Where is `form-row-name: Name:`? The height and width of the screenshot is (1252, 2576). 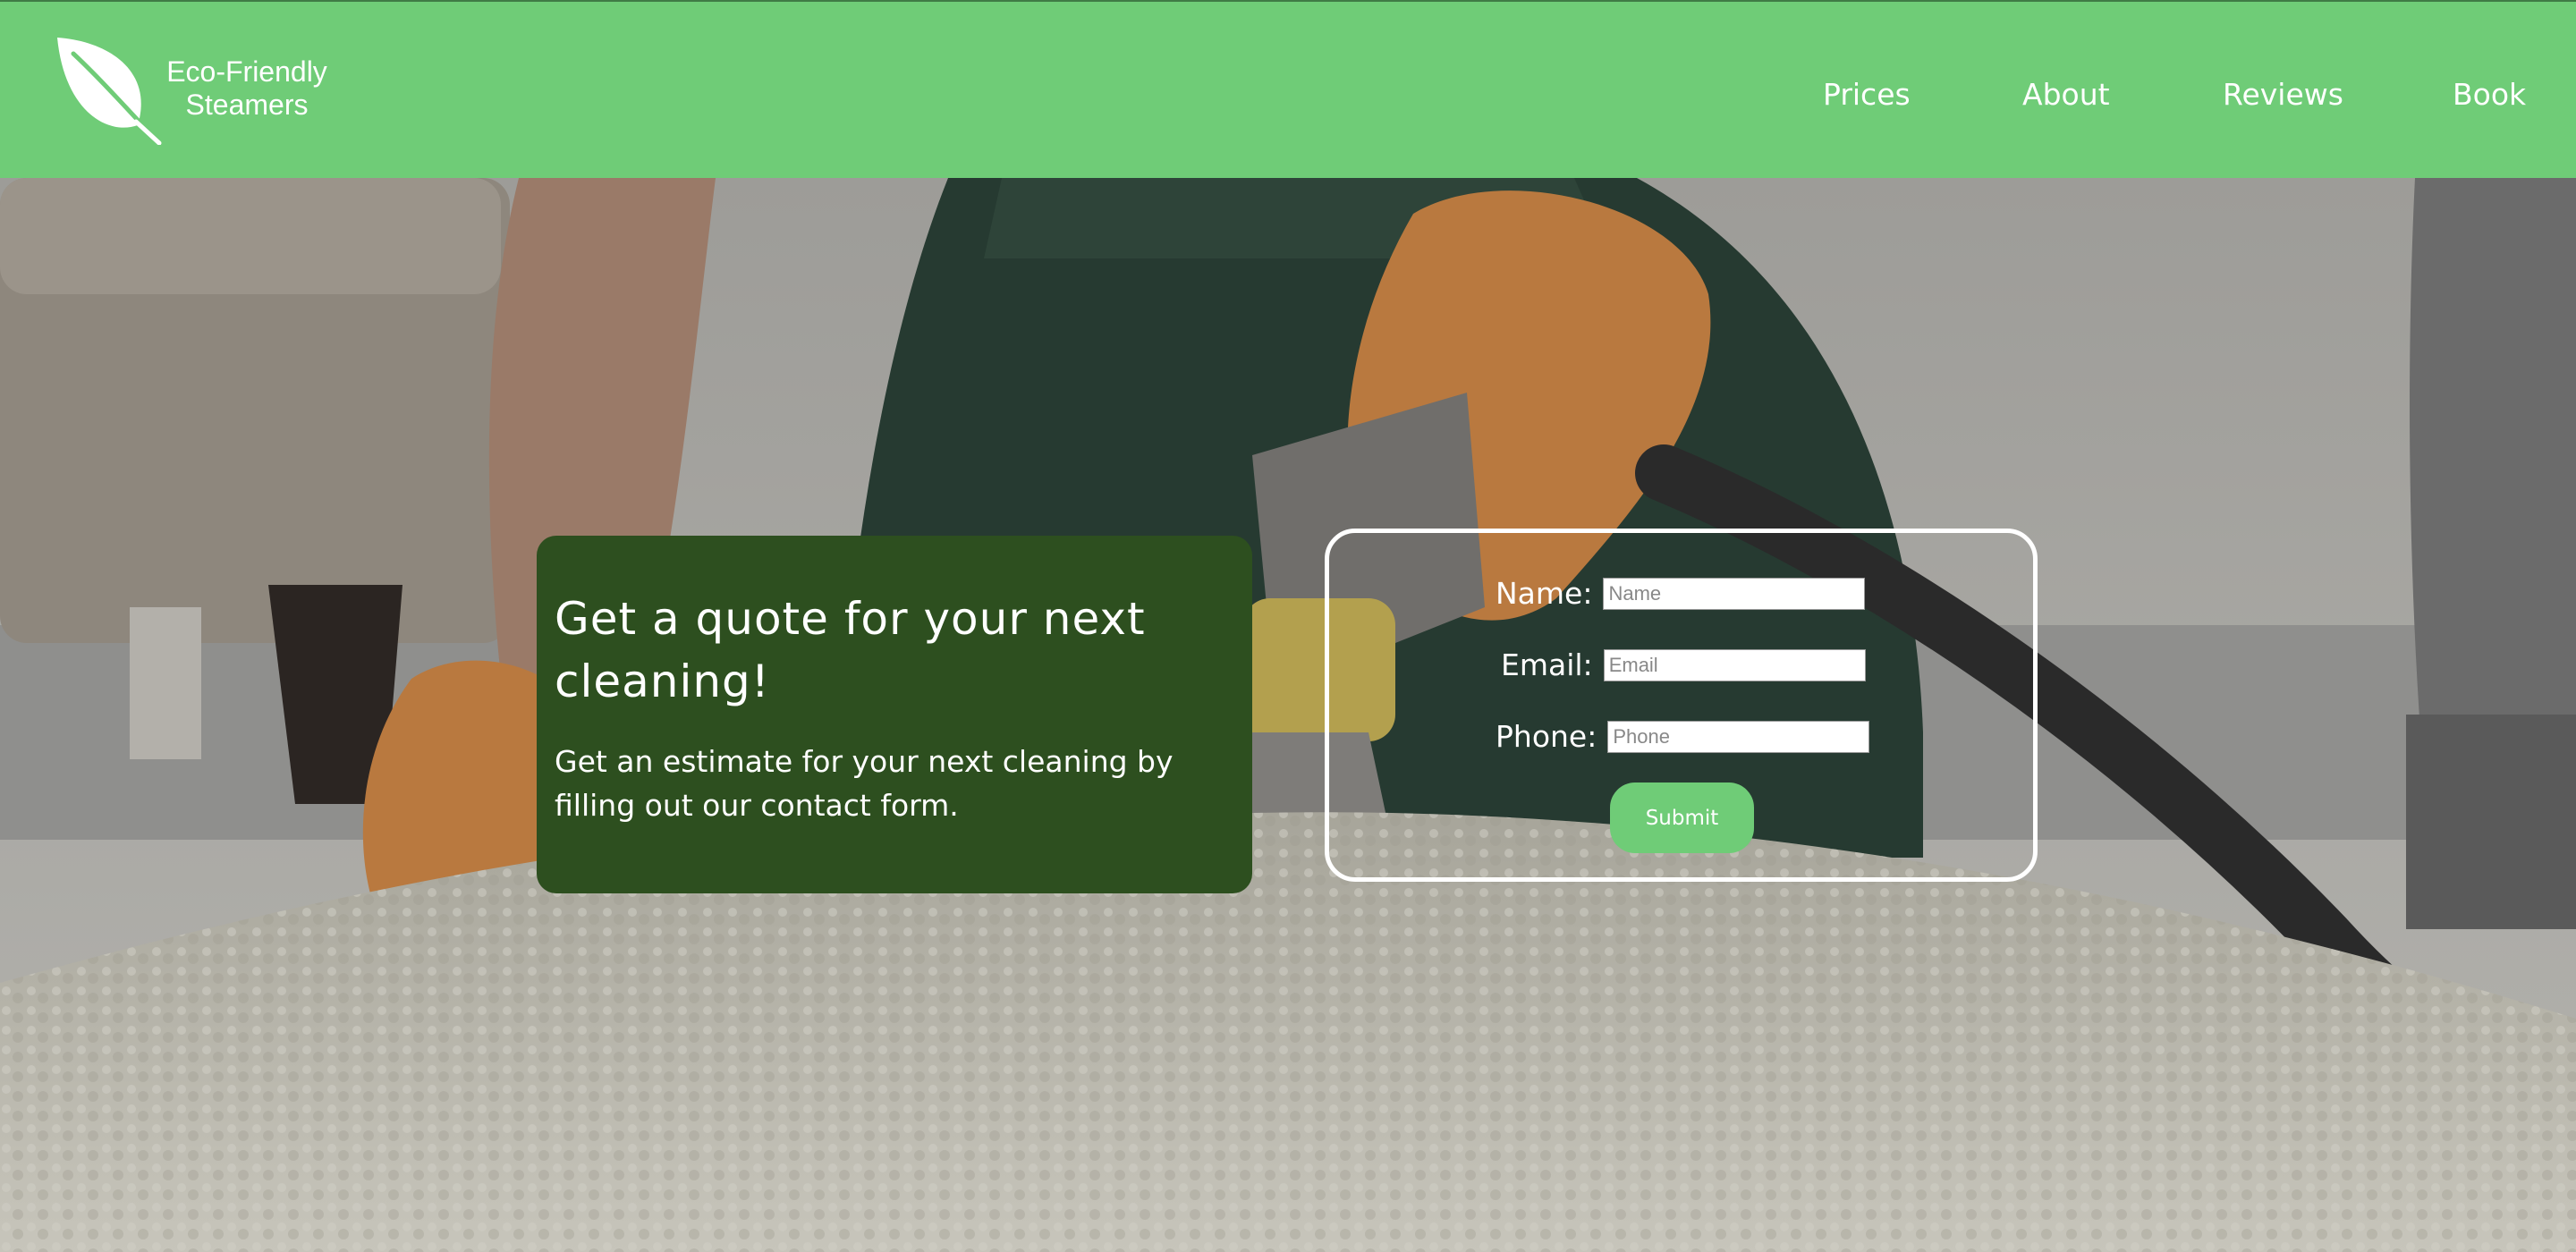 form-row-name: Name: is located at coordinates (1681, 594).